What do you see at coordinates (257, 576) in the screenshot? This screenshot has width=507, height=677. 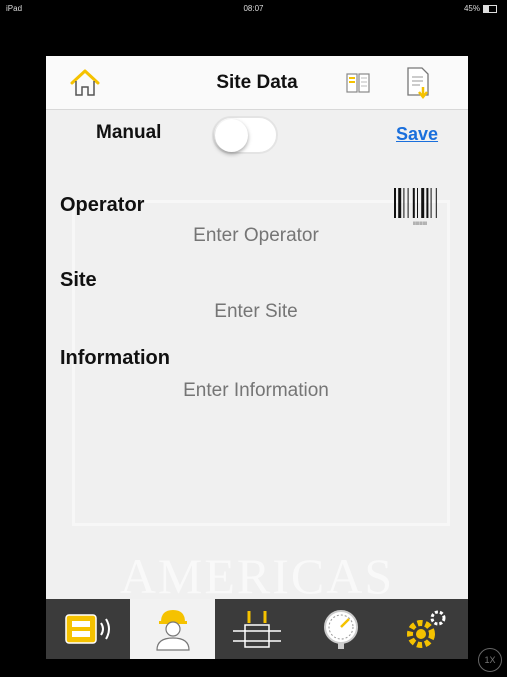 I see `watermark-text: AMERICAS` at bounding box center [257, 576].